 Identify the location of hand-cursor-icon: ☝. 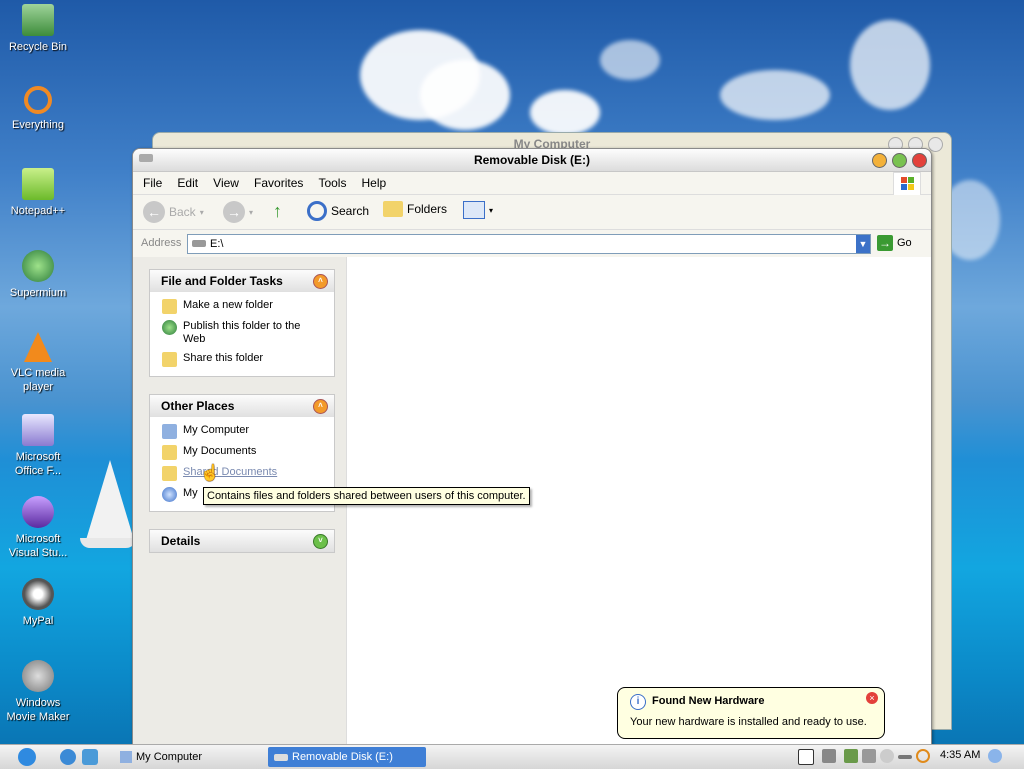
(210, 473).